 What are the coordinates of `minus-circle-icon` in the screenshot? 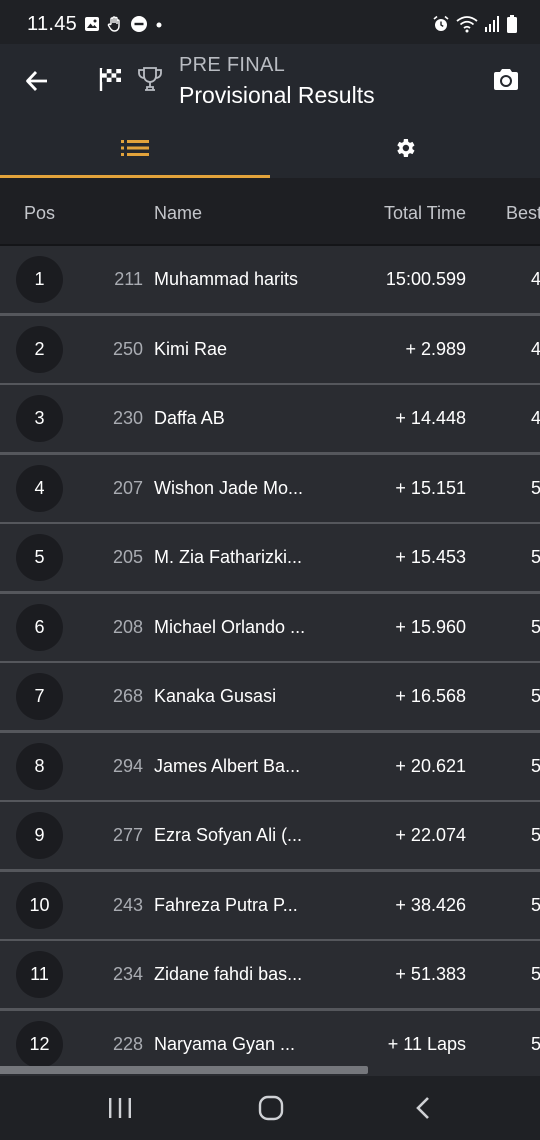 It's located at (139, 24).